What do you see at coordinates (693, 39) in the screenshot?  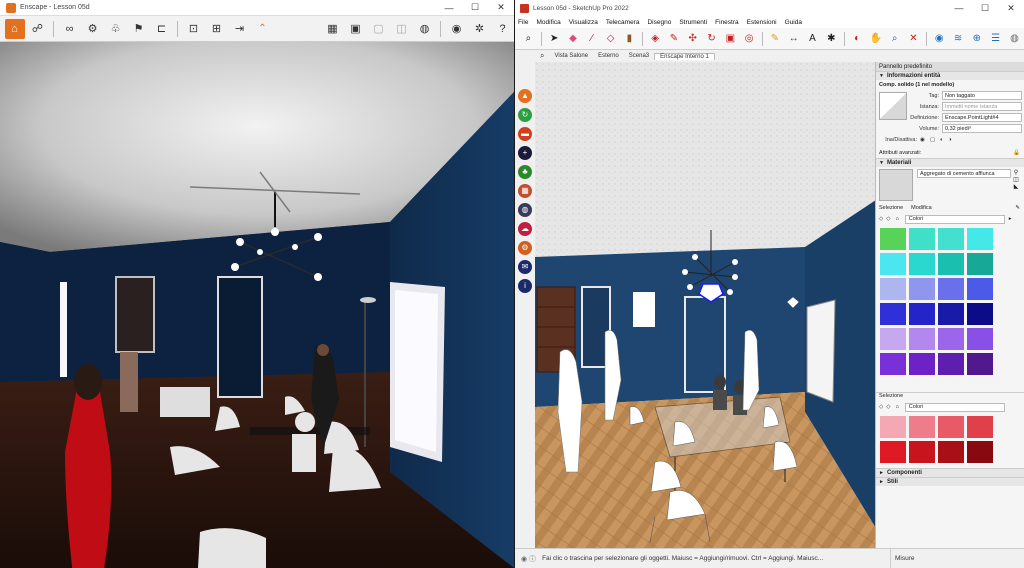 I see `move-icon: ✣` at bounding box center [693, 39].